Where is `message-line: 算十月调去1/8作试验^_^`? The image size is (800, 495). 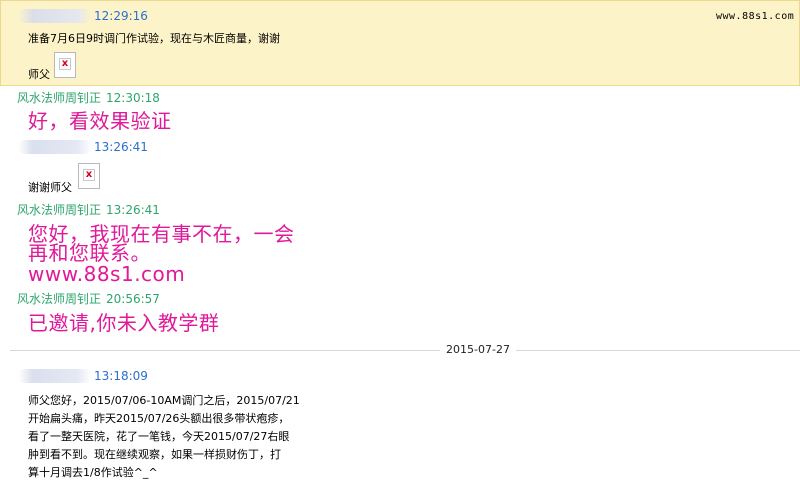 message-line: 算十月调去1/8作试验^_^ is located at coordinates (93, 472).